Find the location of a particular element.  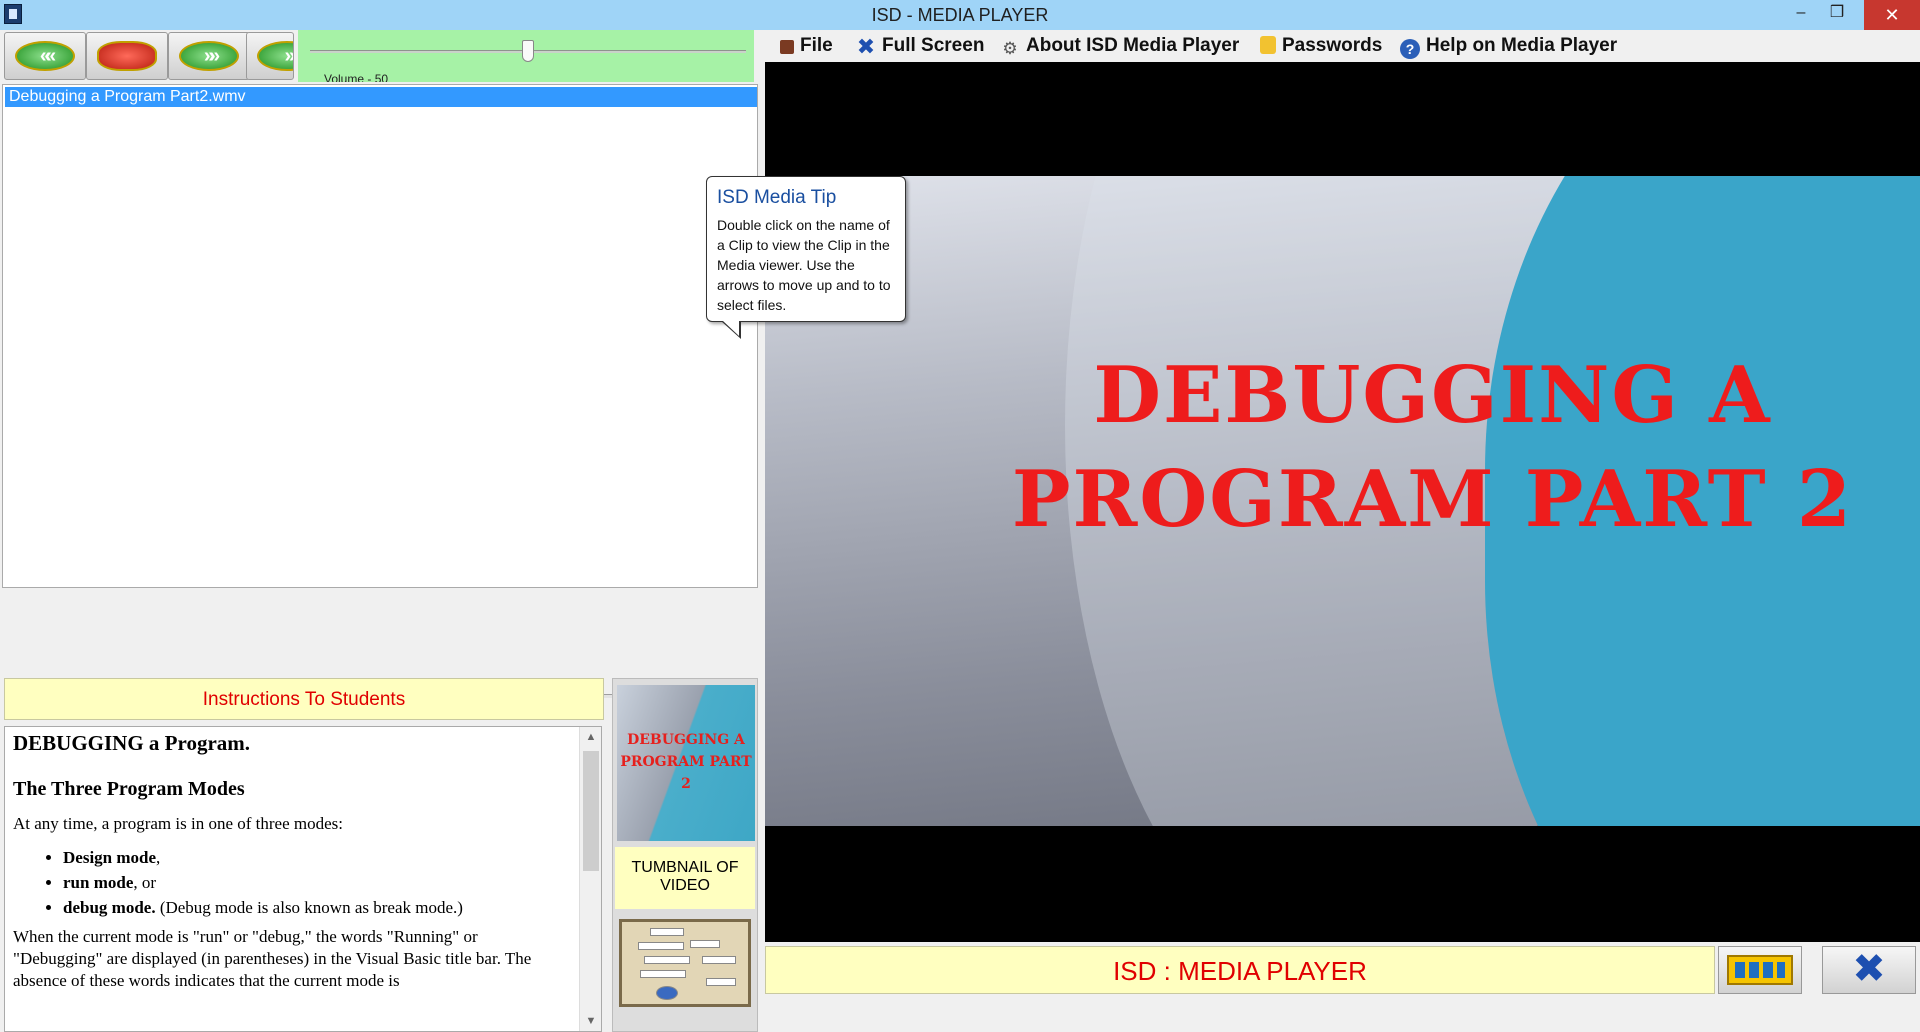

window-title: ISD - MEDIA PLAYER is located at coordinates (960, 15).